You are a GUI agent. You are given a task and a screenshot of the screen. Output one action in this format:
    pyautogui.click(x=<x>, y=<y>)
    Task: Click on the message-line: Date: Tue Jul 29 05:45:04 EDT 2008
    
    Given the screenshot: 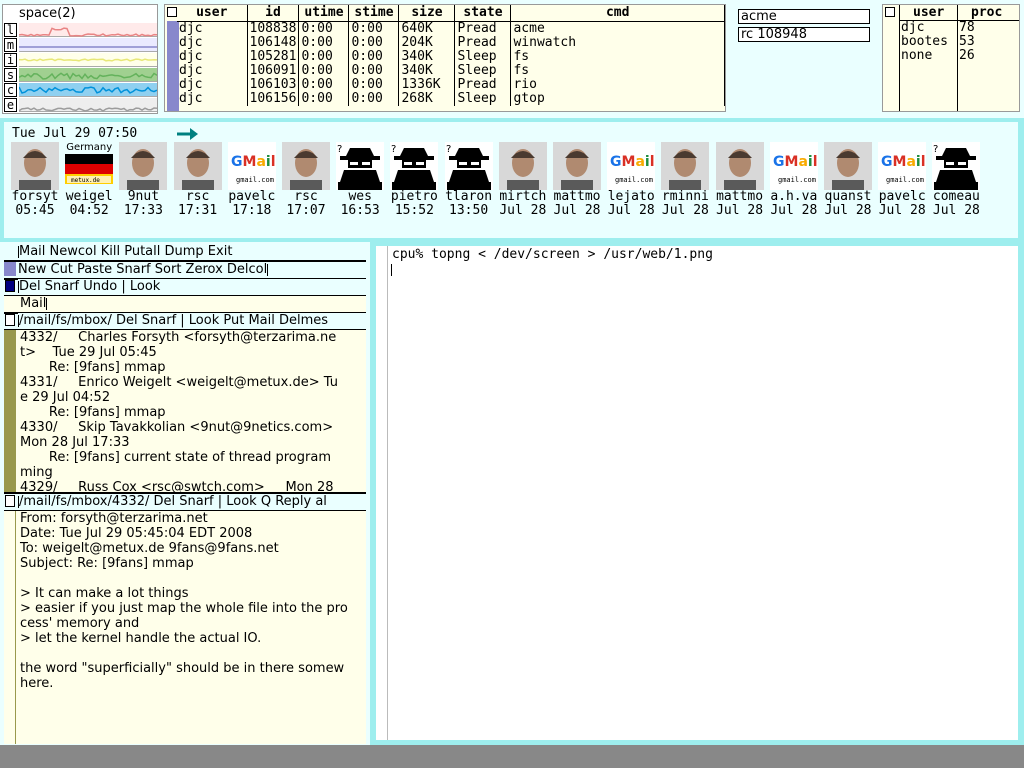 What is the action you would take?
    pyautogui.click(x=184, y=533)
    